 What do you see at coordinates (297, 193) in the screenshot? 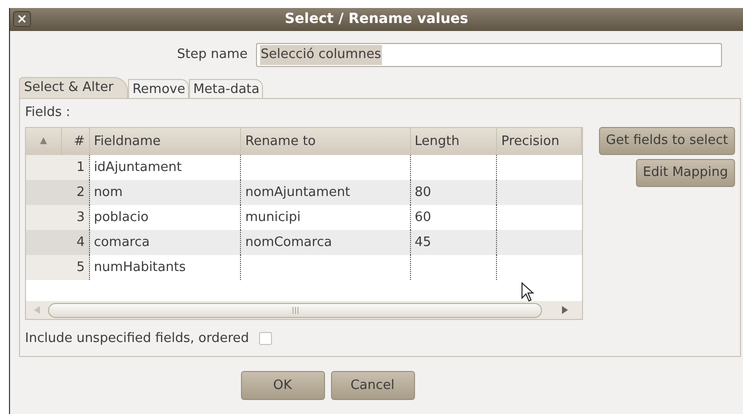
I see `table-cell-text: nomAjuntament` at bounding box center [297, 193].